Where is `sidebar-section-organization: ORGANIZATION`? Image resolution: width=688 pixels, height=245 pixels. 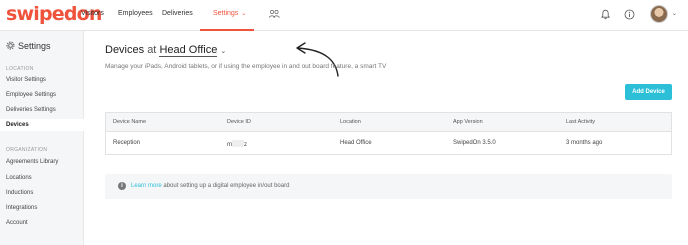 sidebar-section-organization: ORGANIZATION is located at coordinates (27, 150).